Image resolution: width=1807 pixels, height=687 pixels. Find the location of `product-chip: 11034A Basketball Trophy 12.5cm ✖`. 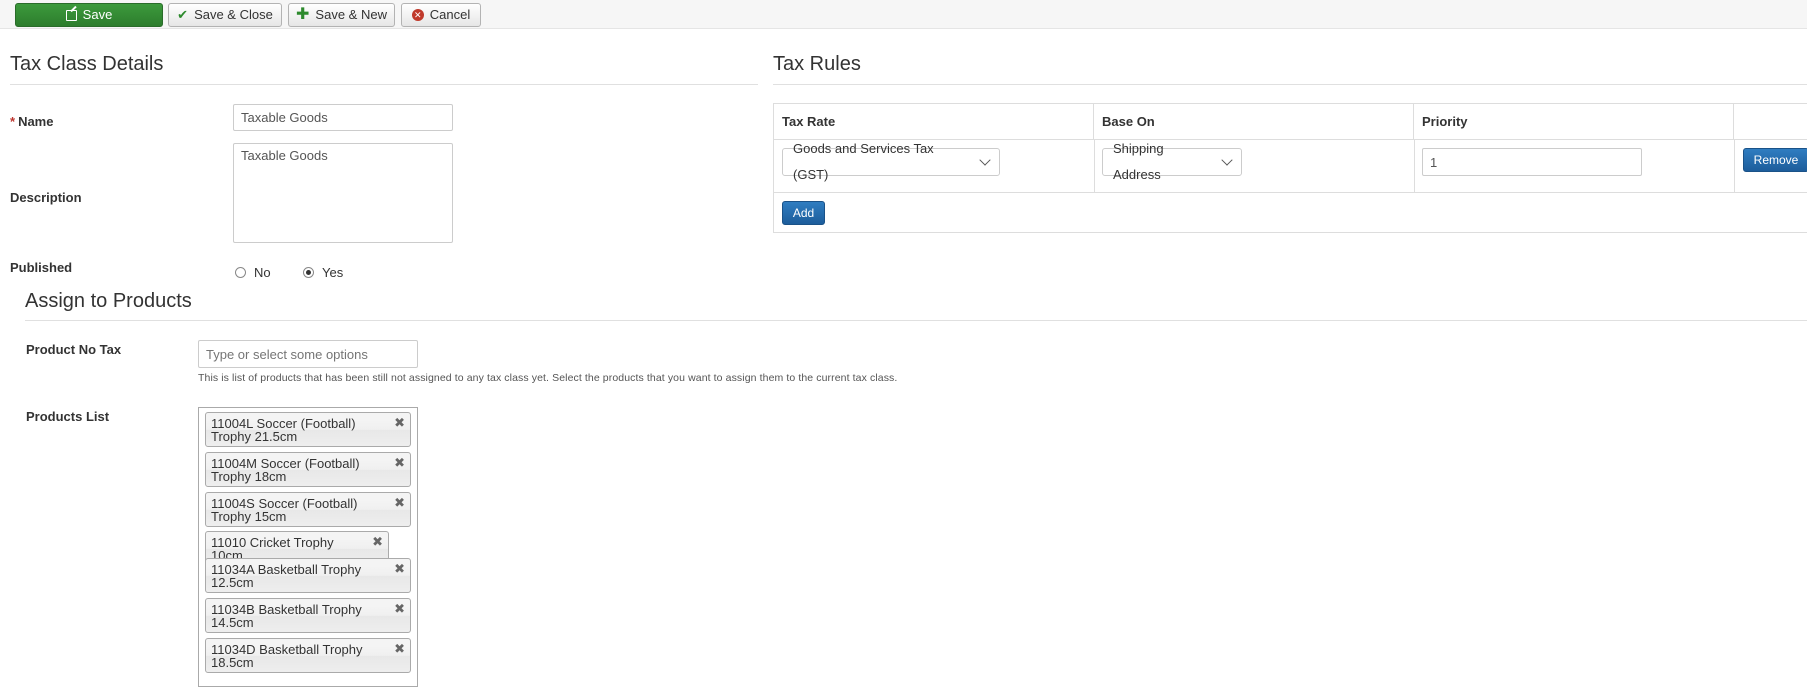

product-chip: 11034A Basketball Trophy 12.5cm ✖ is located at coordinates (308, 575).